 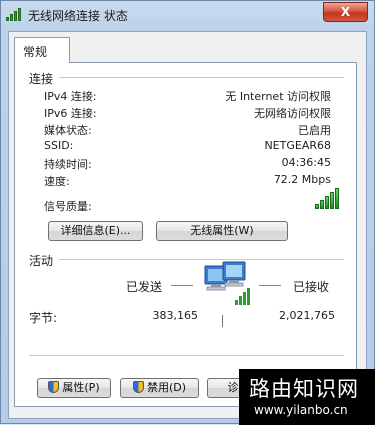 What do you see at coordinates (311, 287) in the screenshot?
I see `received-label: 已接收` at bounding box center [311, 287].